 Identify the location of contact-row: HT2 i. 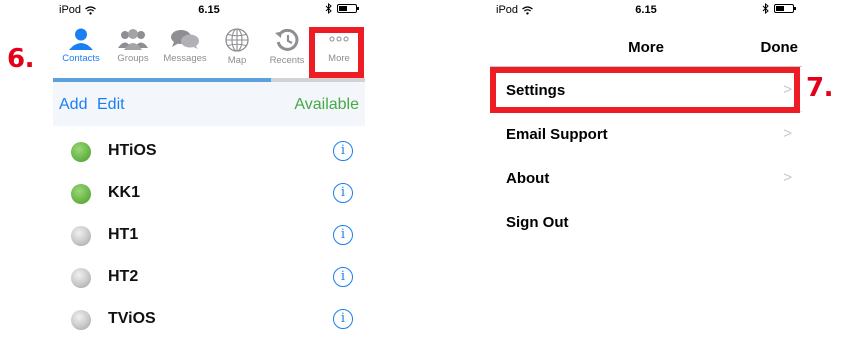
(209, 277).